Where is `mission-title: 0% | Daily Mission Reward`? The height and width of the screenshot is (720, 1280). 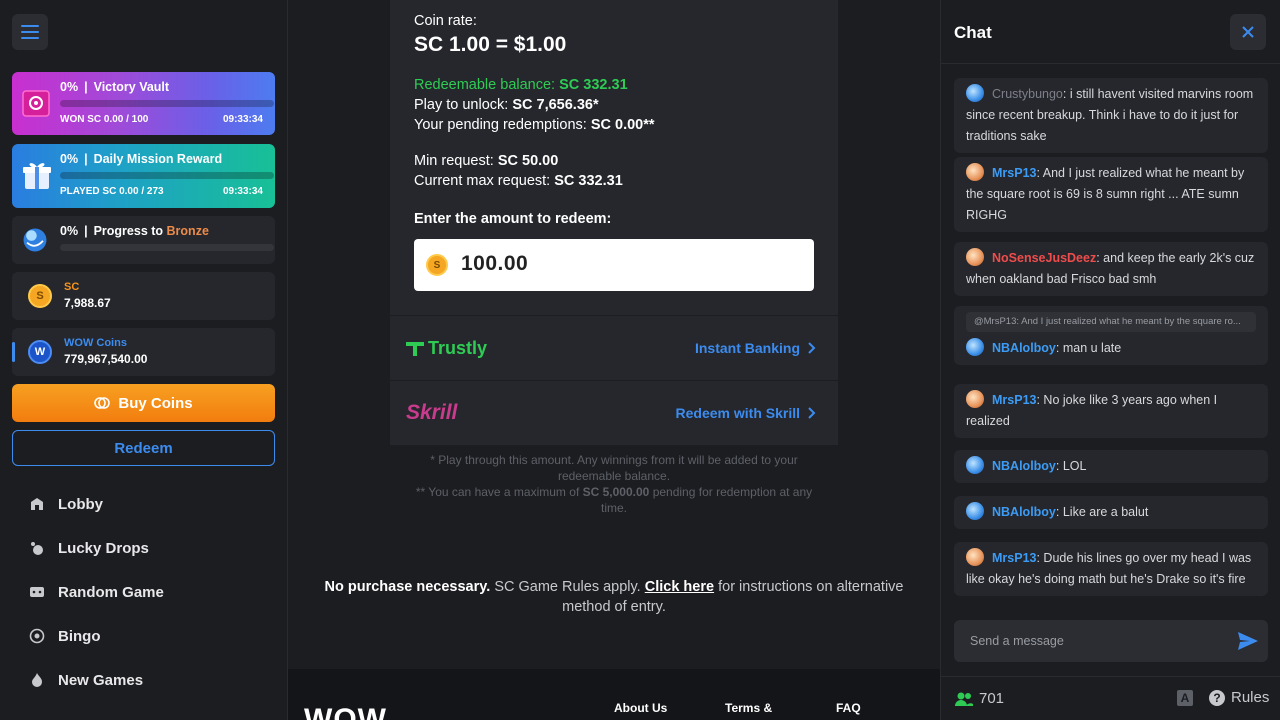
mission-title: 0% | Daily Mission Reward is located at coordinates (141, 159).